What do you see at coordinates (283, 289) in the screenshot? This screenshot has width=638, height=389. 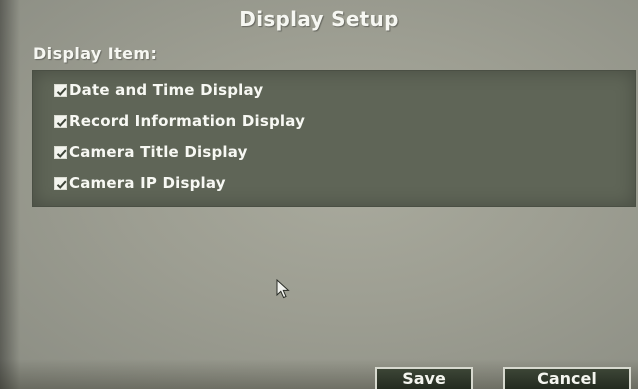 I see `mouse-pointer-icon` at bounding box center [283, 289].